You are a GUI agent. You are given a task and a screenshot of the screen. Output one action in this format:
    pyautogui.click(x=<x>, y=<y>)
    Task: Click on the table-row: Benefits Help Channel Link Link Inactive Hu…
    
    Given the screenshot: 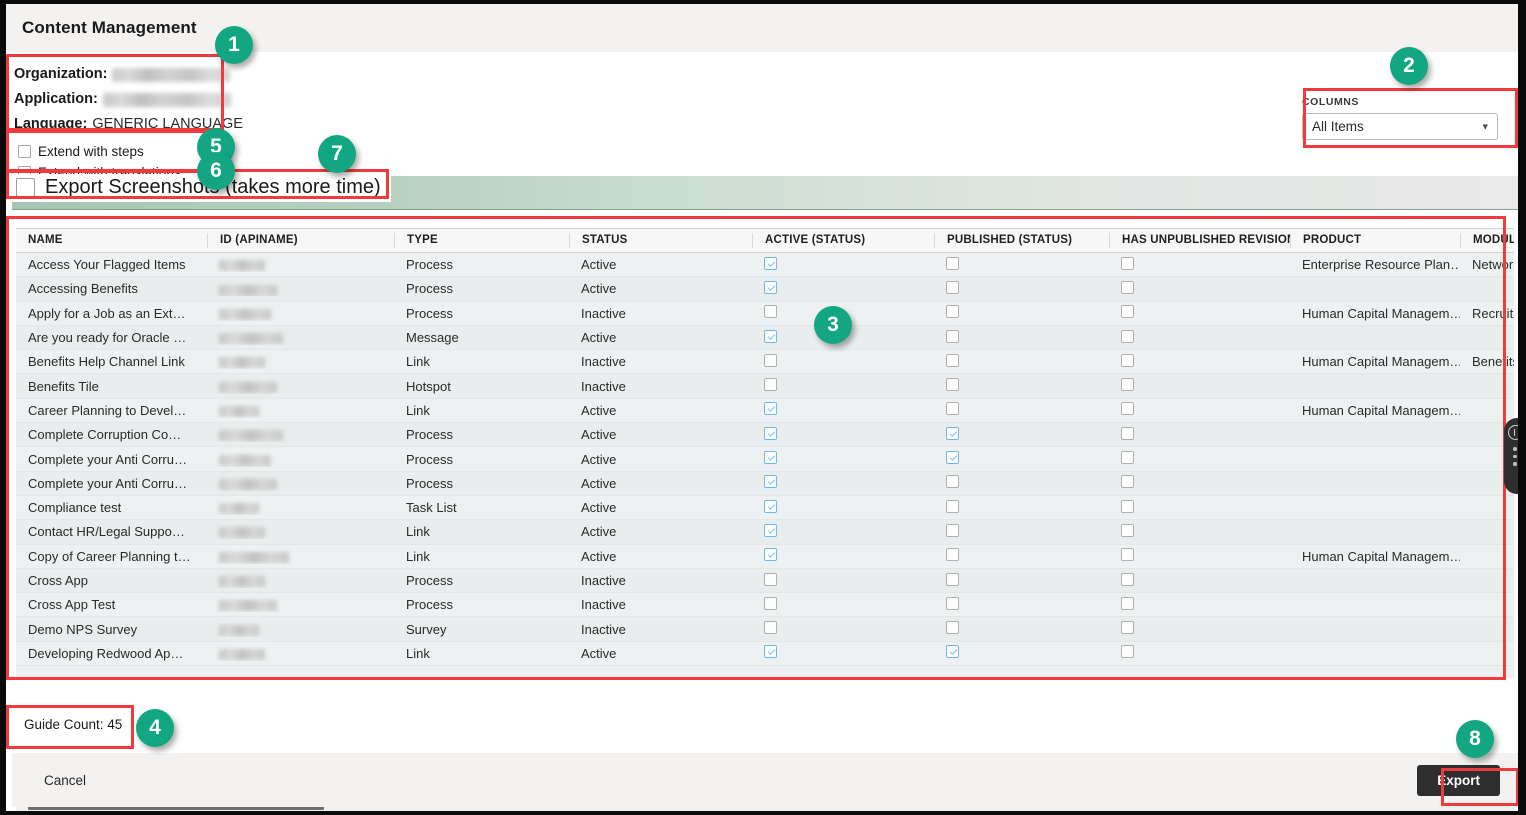 What is the action you would take?
    pyautogui.click(x=765, y=362)
    